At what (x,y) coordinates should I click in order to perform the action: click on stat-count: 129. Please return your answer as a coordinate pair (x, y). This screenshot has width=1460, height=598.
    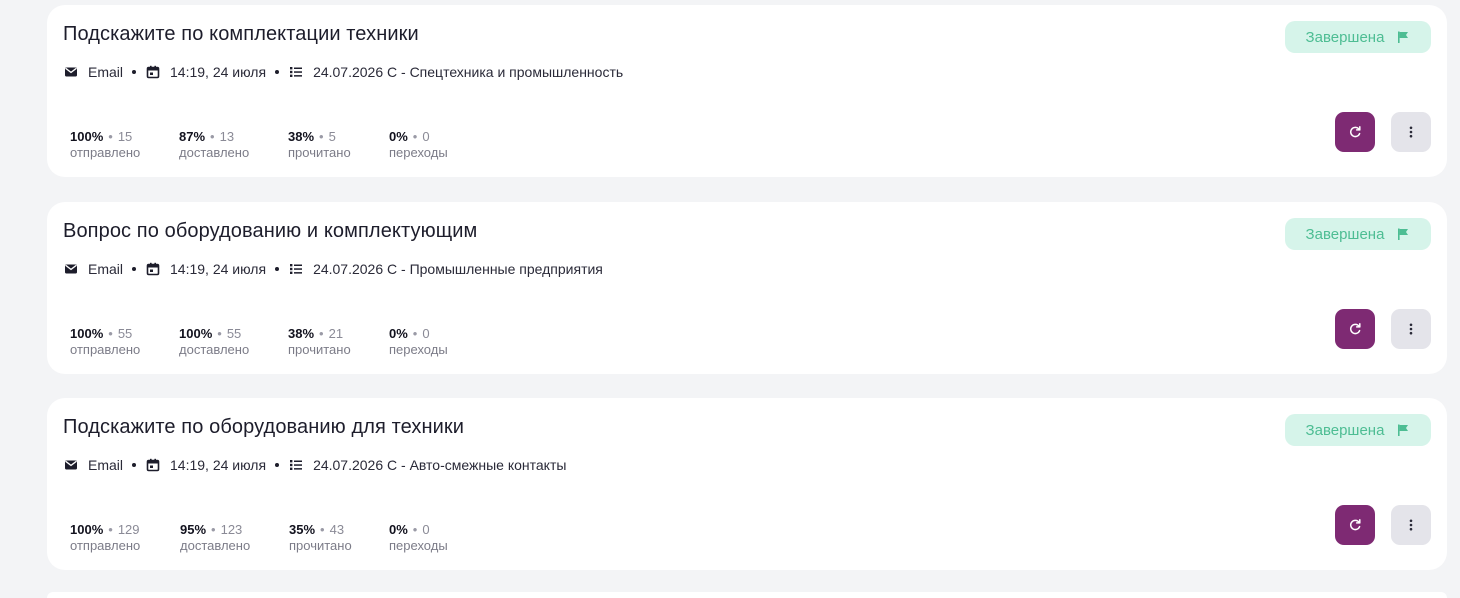
    Looking at the image, I should click on (128, 529).